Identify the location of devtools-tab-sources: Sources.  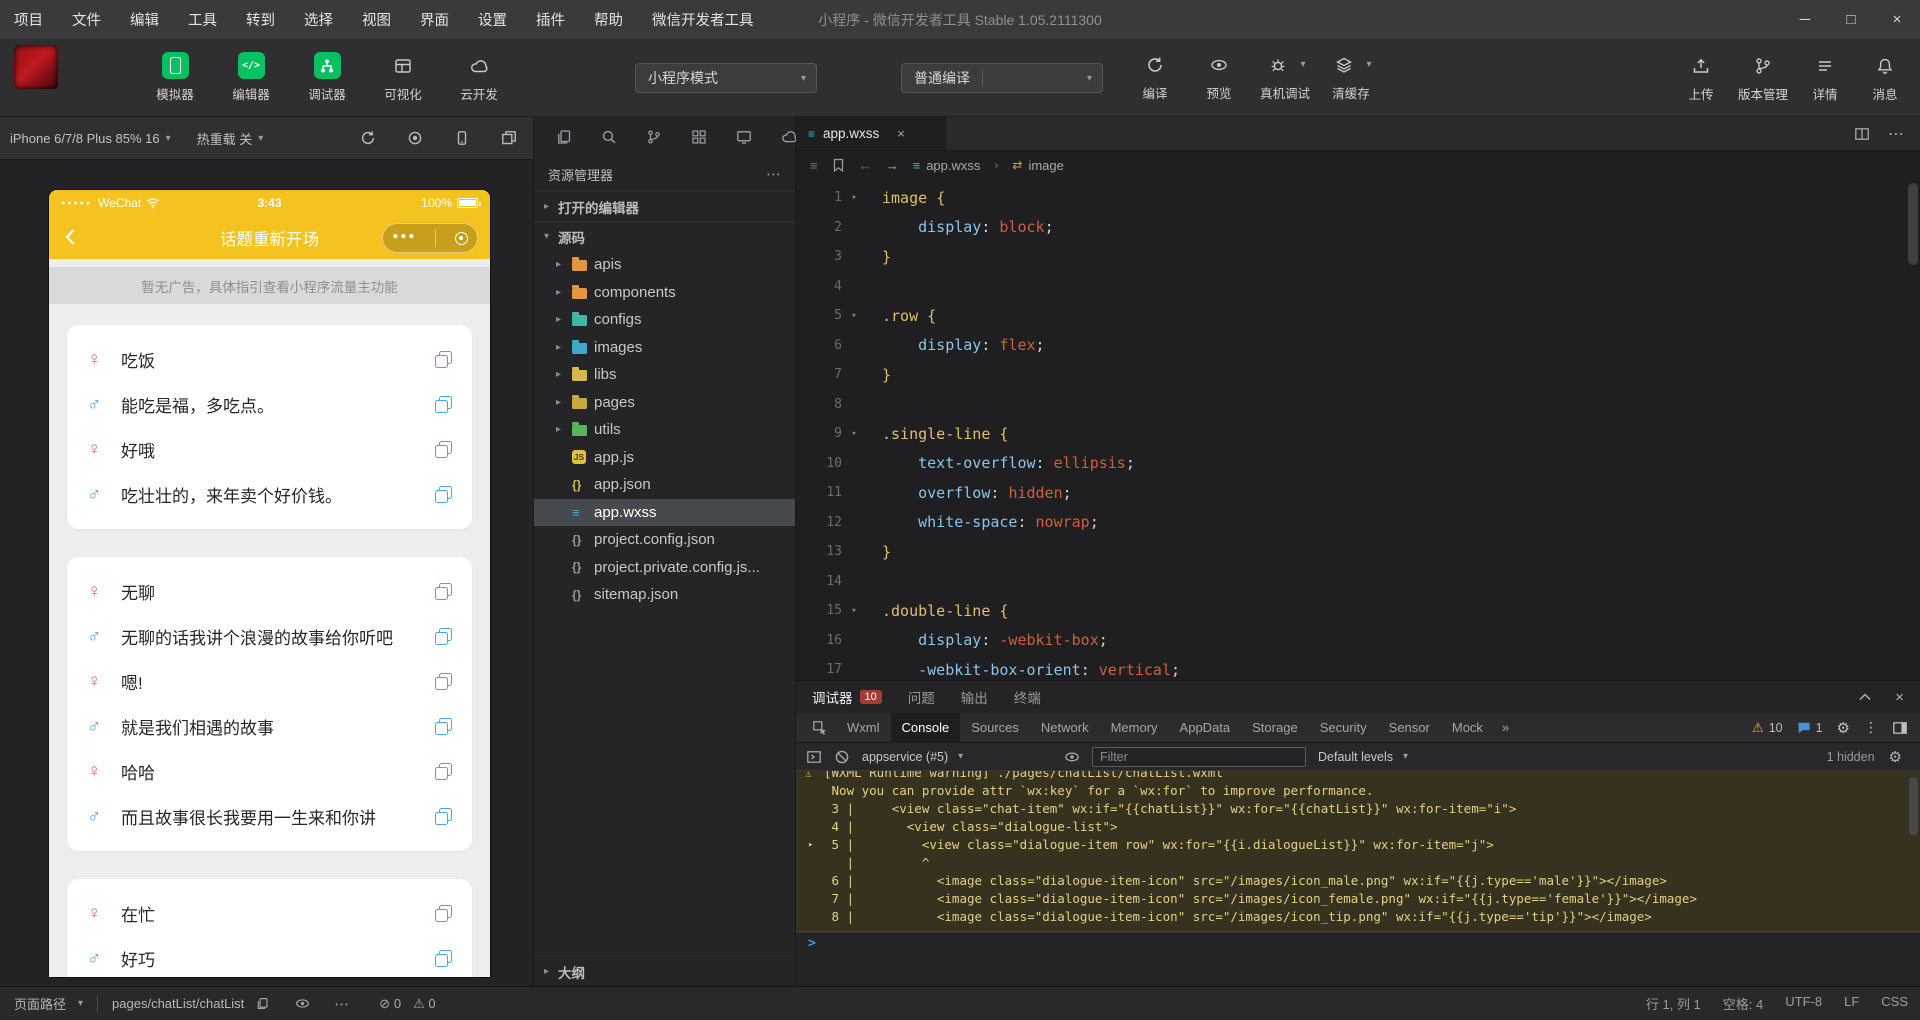
(995, 727).